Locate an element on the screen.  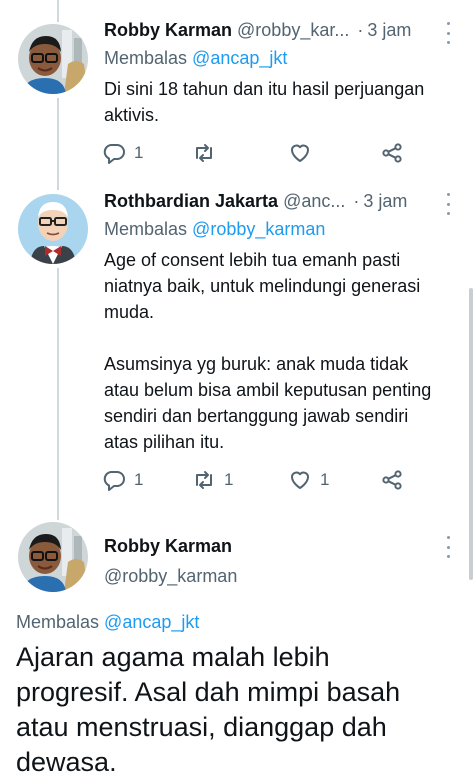
focused-author-name: Robby Karman is located at coordinates (168, 546).